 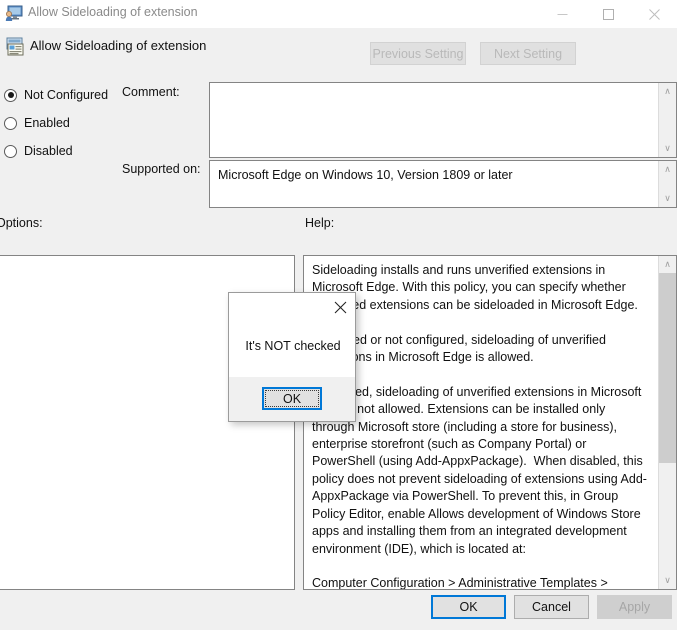 What do you see at coordinates (340, 307) in the screenshot?
I see `dialog-close-icon` at bounding box center [340, 307].